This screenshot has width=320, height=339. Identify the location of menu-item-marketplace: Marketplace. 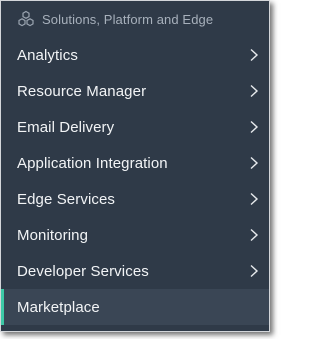
(135, 307).